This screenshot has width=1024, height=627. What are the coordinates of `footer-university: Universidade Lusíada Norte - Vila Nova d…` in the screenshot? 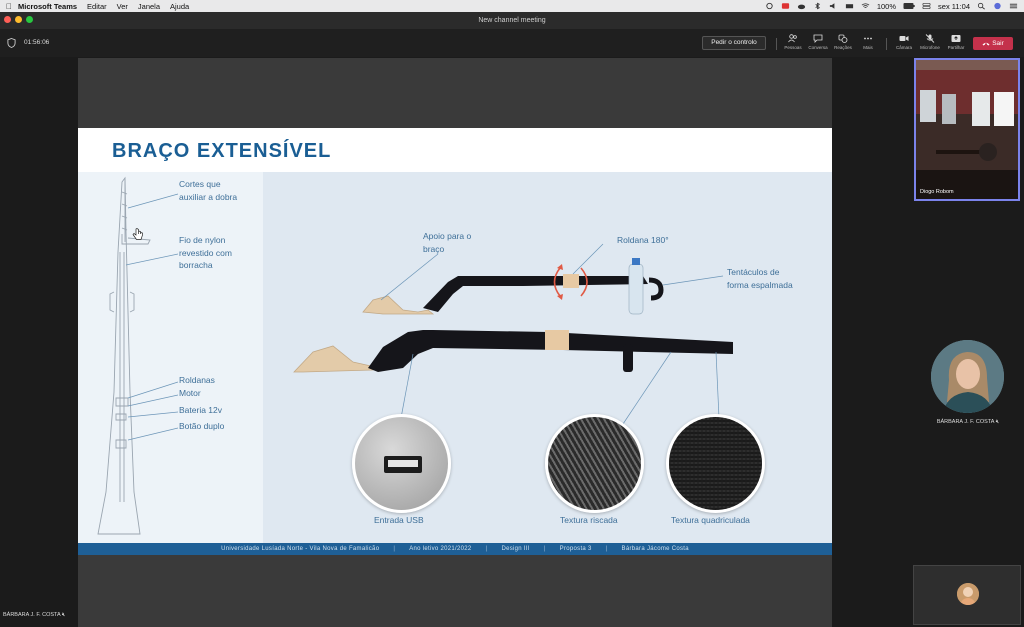 It's located at (300, 549).